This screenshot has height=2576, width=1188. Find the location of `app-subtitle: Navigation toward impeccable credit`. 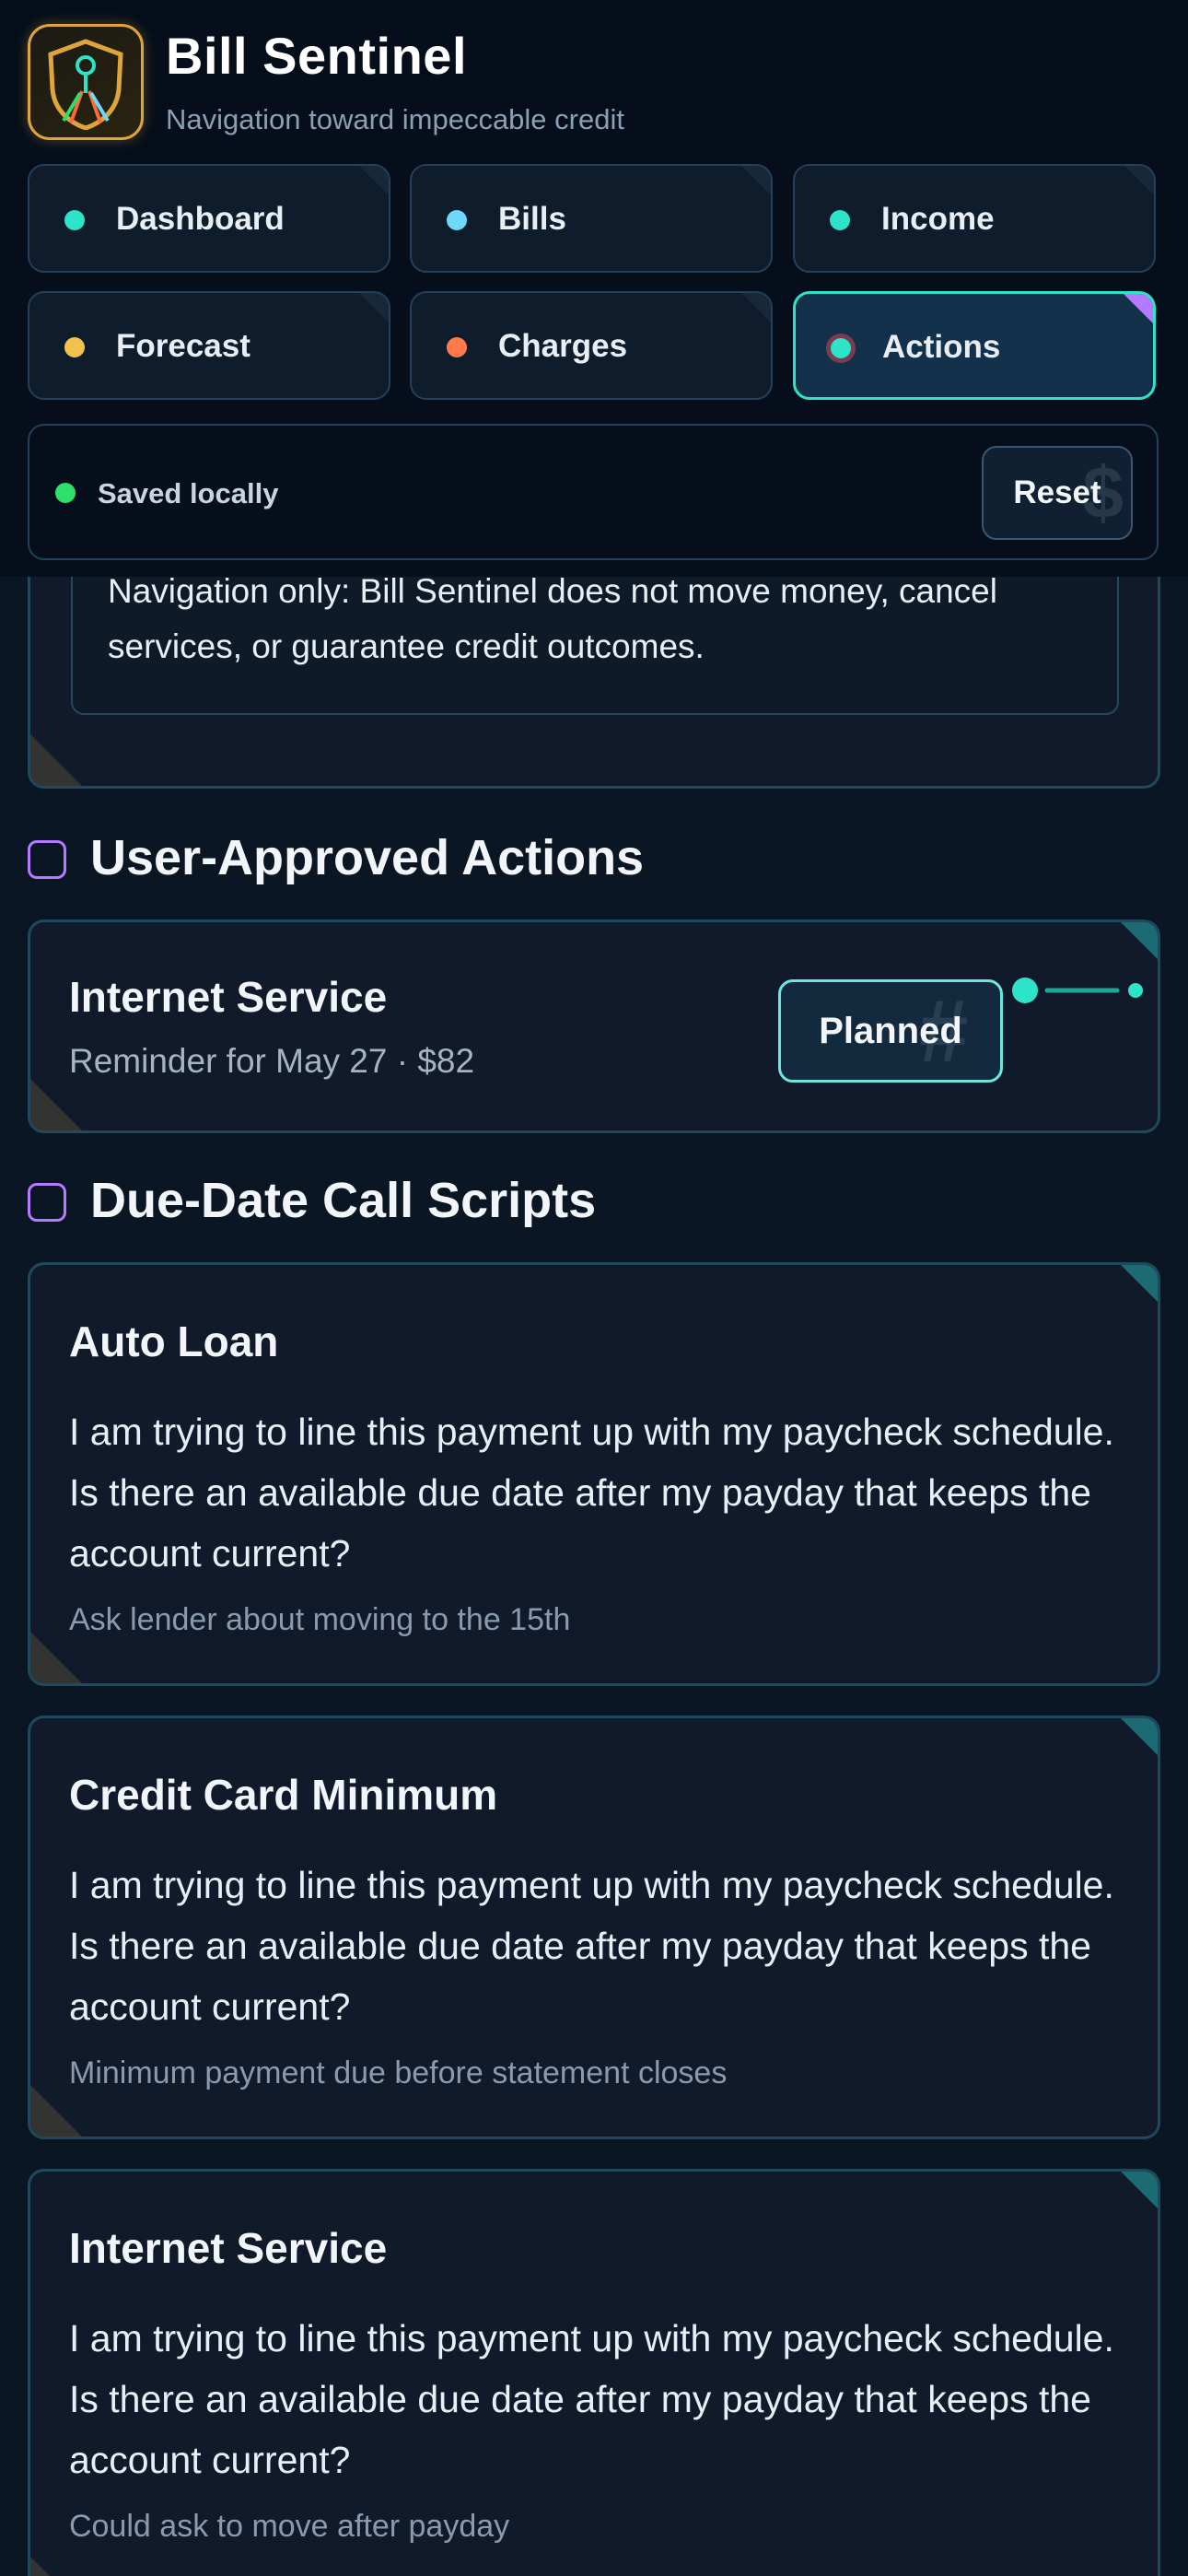

app-subtitle: Navigation toward impeccable credit is located at coordinates (395, 119).